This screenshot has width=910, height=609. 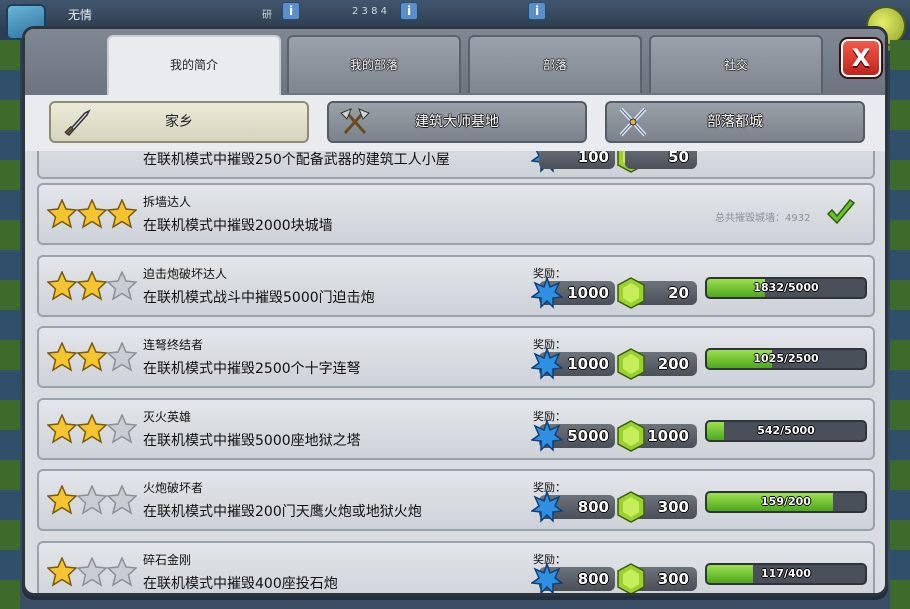 What do you see at coordinates (259, 298) in the screenshot?
I see `achievement-description: 在联机模式战斗中摧毁5000门迫击炮` at bounding box center [259, 298].